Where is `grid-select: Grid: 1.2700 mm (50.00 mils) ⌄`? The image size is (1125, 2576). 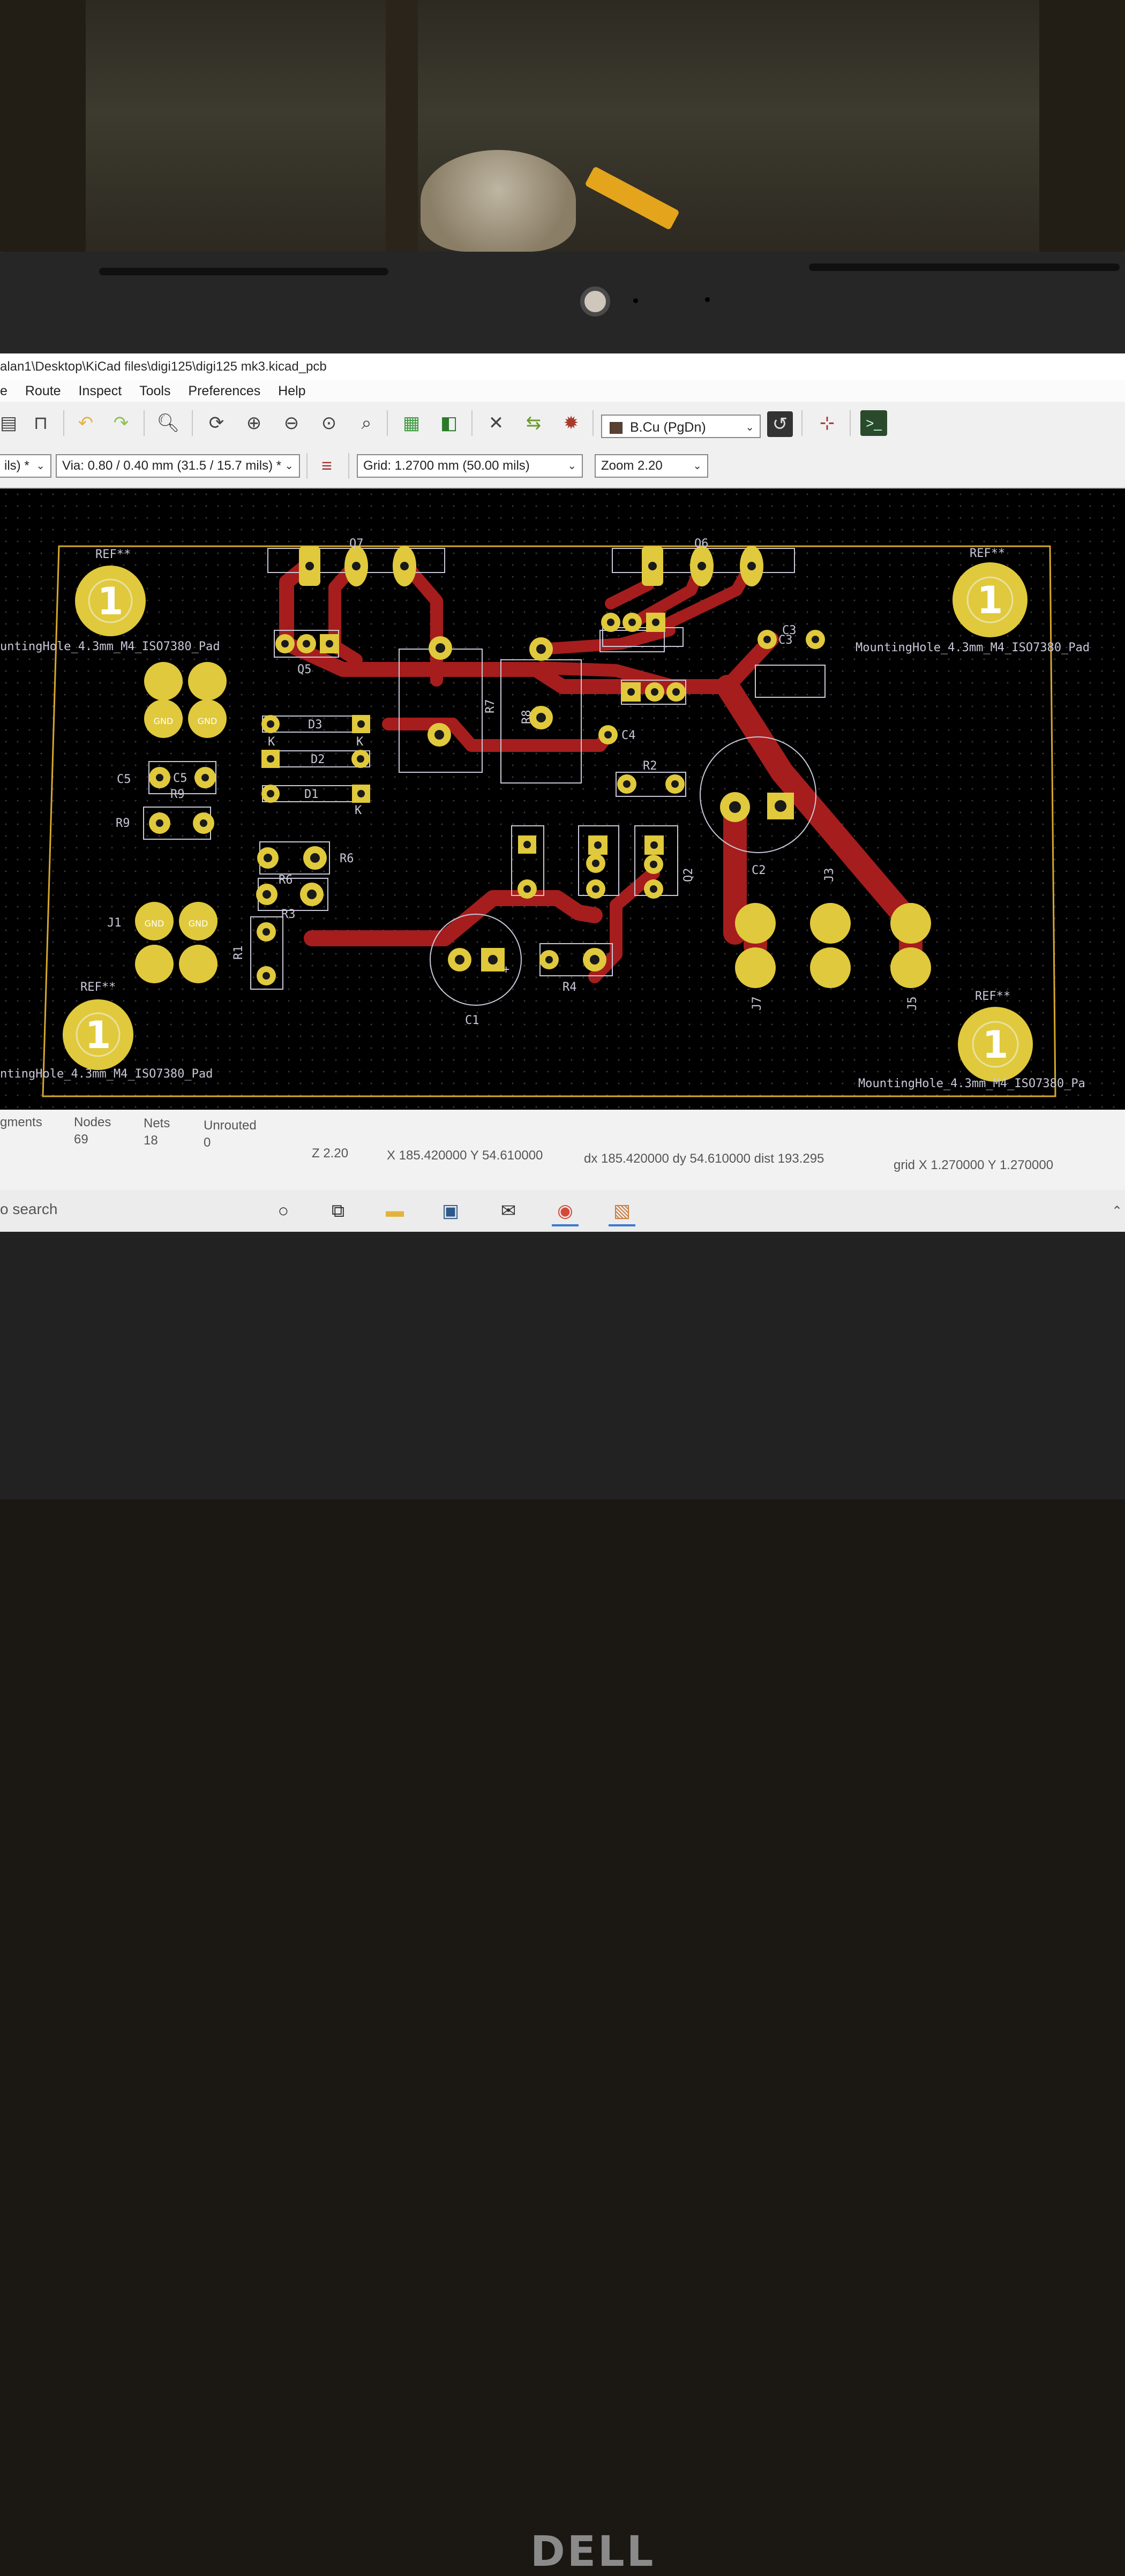 grid-select: Grid: 1.2700 mm (50.00 mils) ⌄ is located at coordinates (470, 466).